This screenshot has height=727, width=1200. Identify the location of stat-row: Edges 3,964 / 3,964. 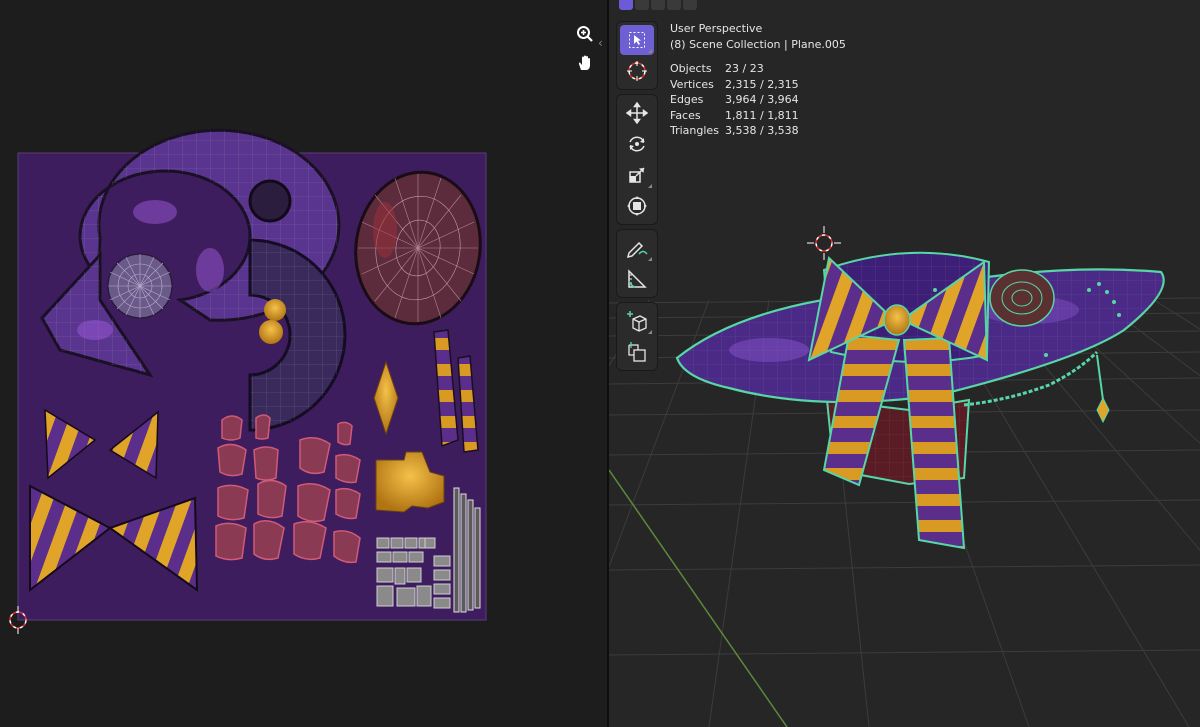
(758, 100).